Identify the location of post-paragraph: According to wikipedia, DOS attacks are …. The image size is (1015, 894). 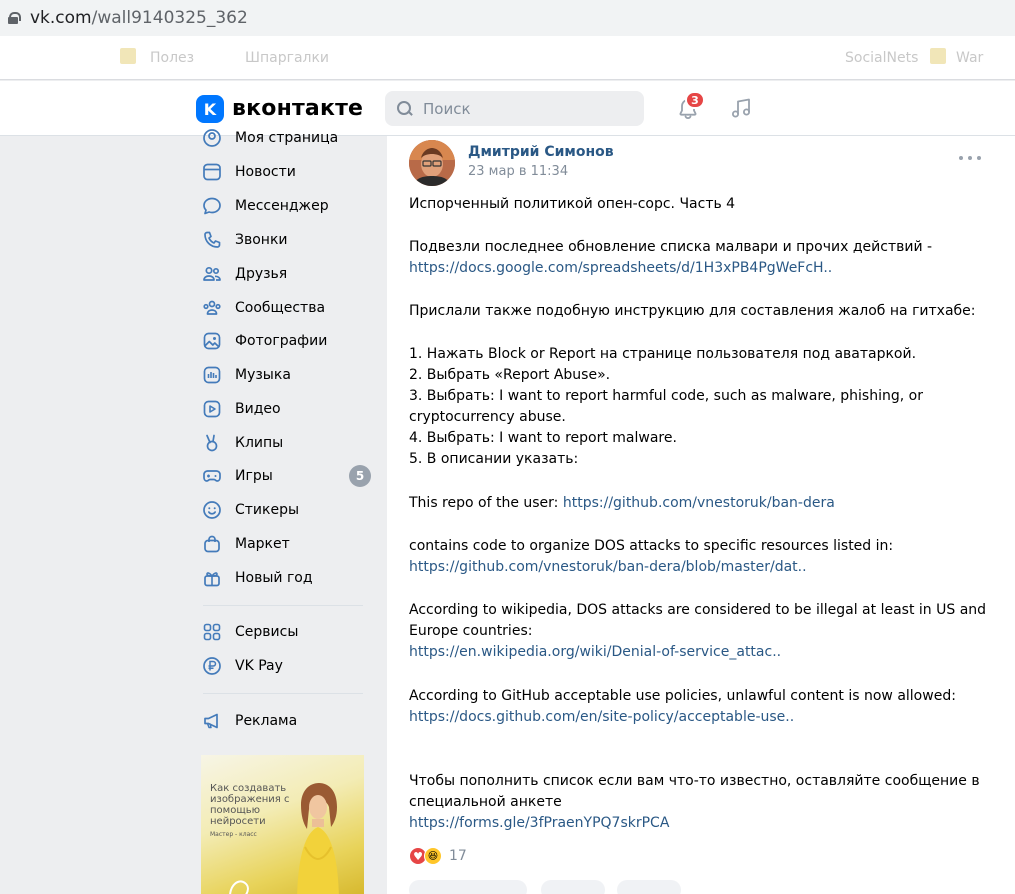
(701, 631).